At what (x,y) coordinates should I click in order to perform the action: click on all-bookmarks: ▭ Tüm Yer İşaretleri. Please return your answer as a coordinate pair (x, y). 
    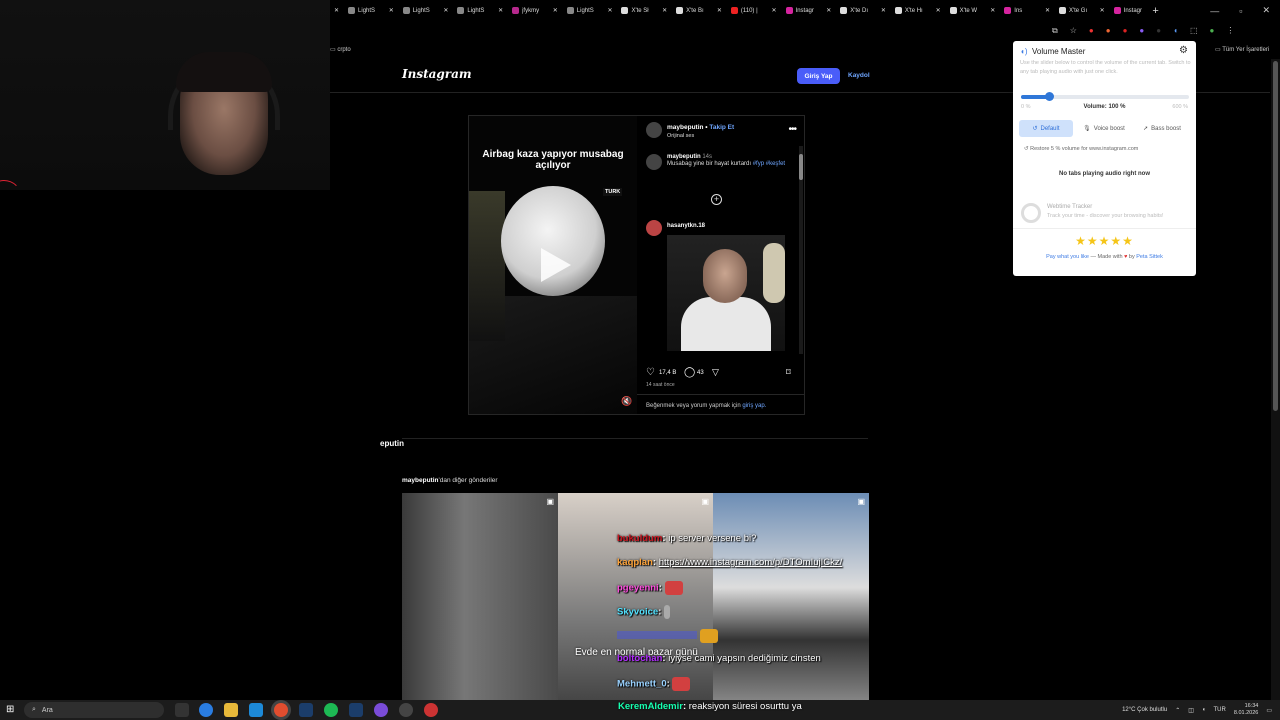
    Looking at the image, I should click on (1242, 49).